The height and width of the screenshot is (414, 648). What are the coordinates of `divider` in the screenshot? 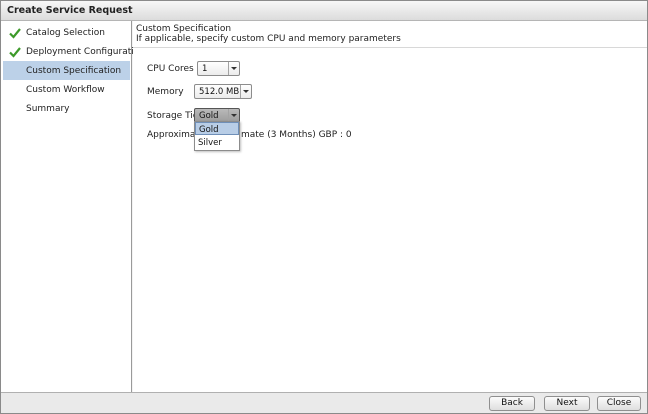 It's located at (390, 47).